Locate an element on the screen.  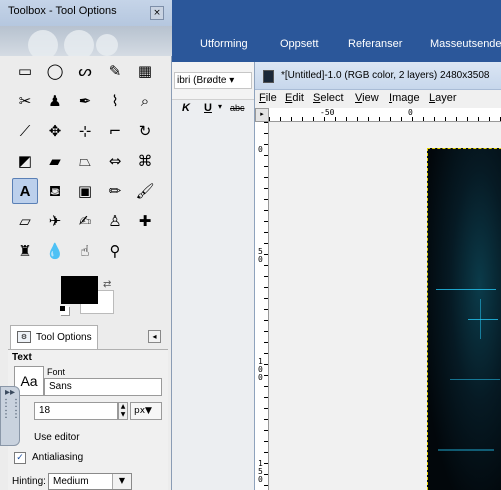
move-icon: ✥ is located at coordinates (55, 131).